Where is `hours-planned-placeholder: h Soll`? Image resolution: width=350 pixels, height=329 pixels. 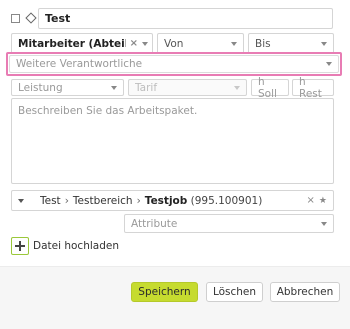 hours-planned-placeholder: h Soll is located at coordinates (267, 87).